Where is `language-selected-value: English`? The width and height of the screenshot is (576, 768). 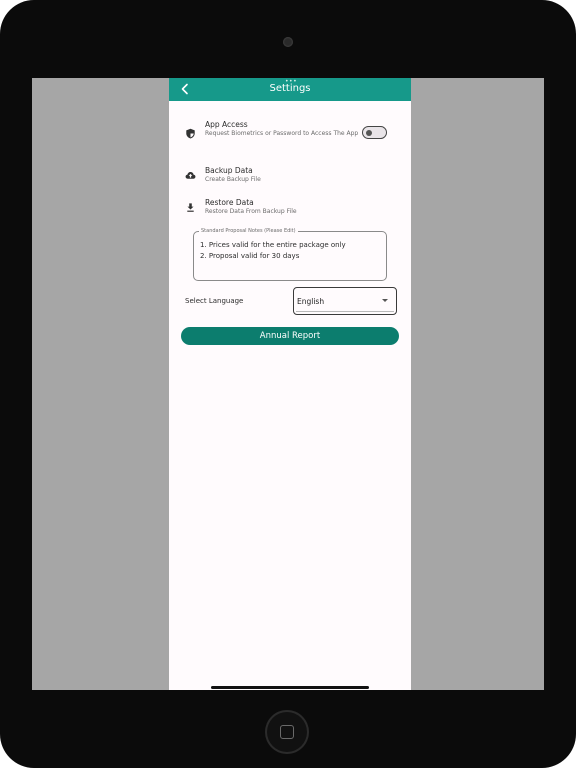 language-selected-value: English is located at coordinates (311, 301).